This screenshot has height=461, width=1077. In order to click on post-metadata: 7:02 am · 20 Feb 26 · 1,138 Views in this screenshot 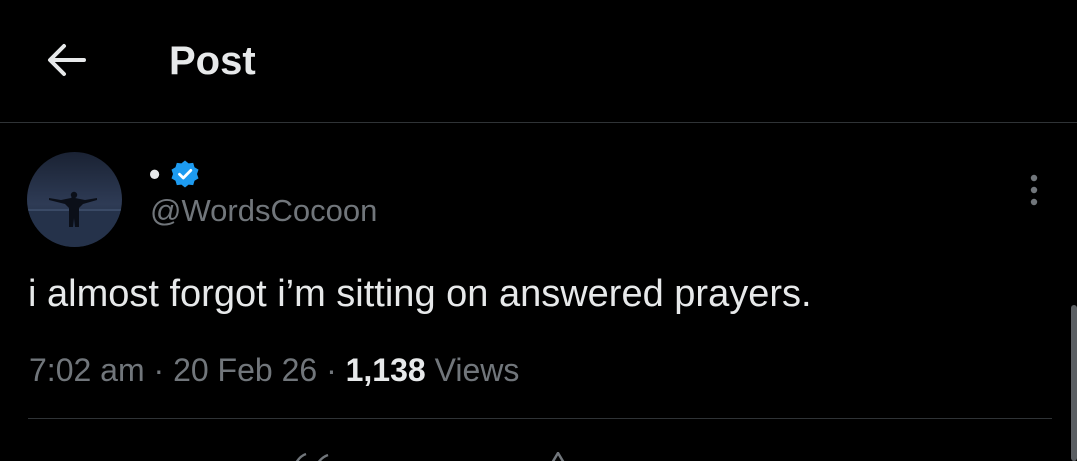, I will do `click(274, 370)`.